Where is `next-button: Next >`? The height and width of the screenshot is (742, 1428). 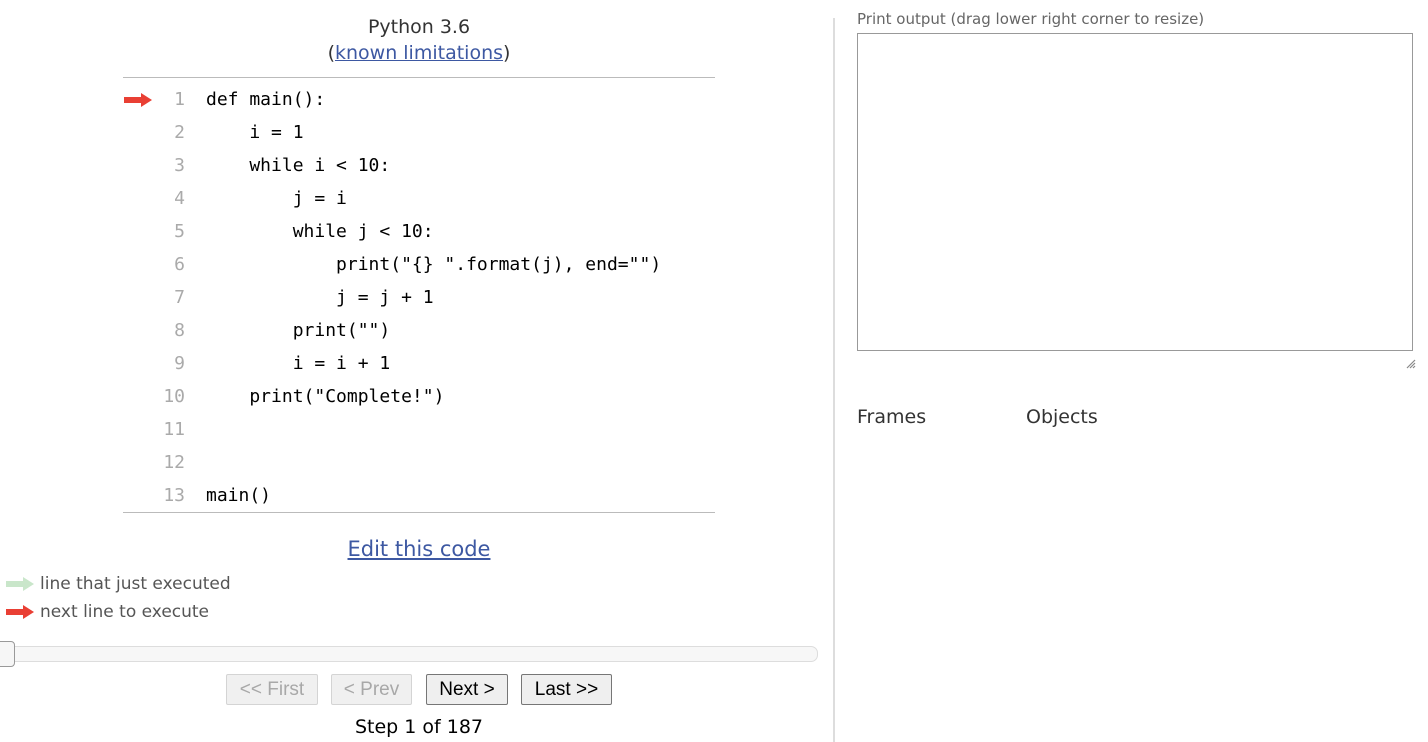
next-button: Next > is located at coordinates (467, 689).